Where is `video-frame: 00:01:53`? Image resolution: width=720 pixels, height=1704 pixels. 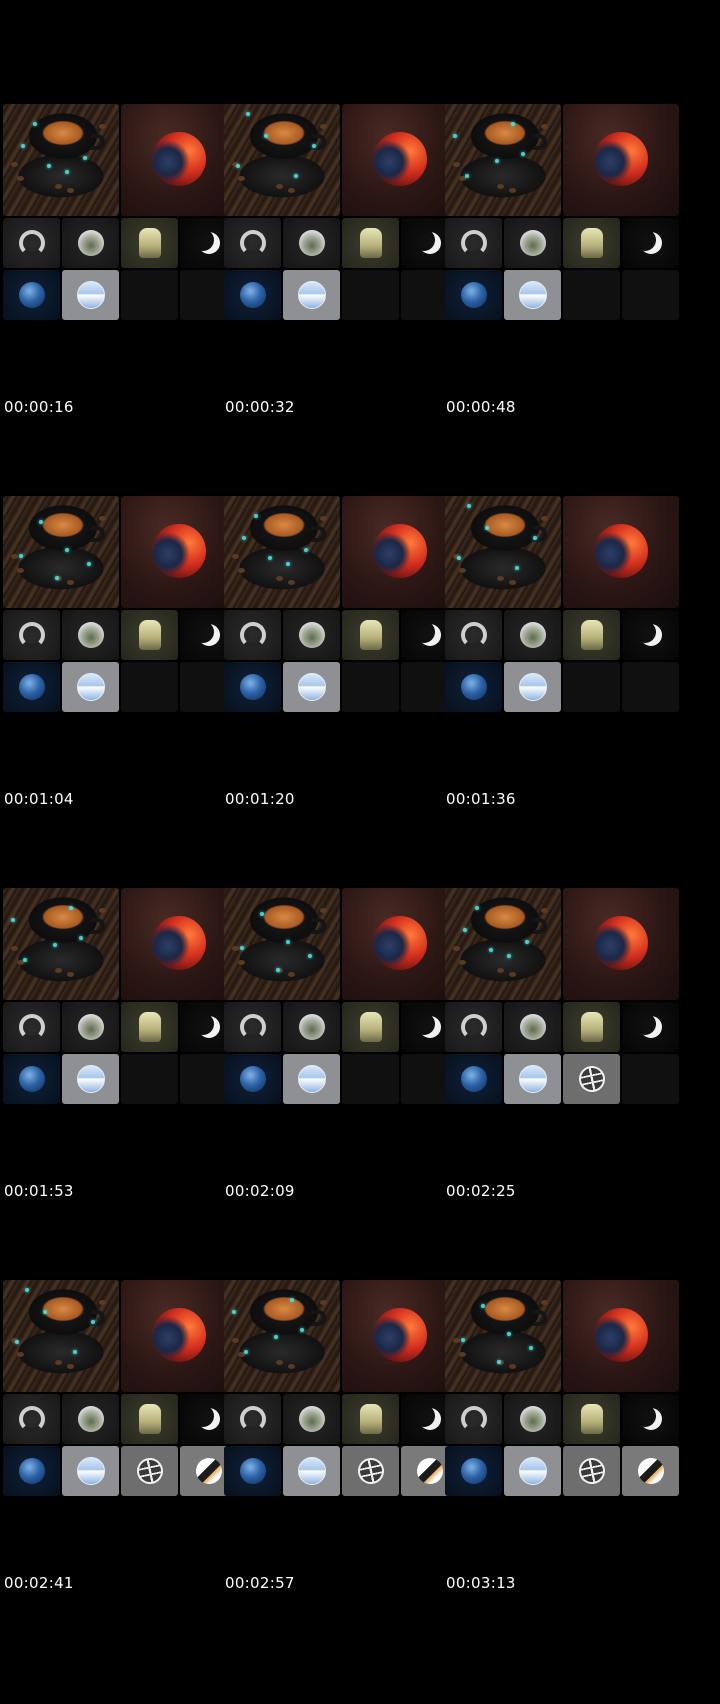
video-frame: 00:01:53 is located at coordinates (120, 997).